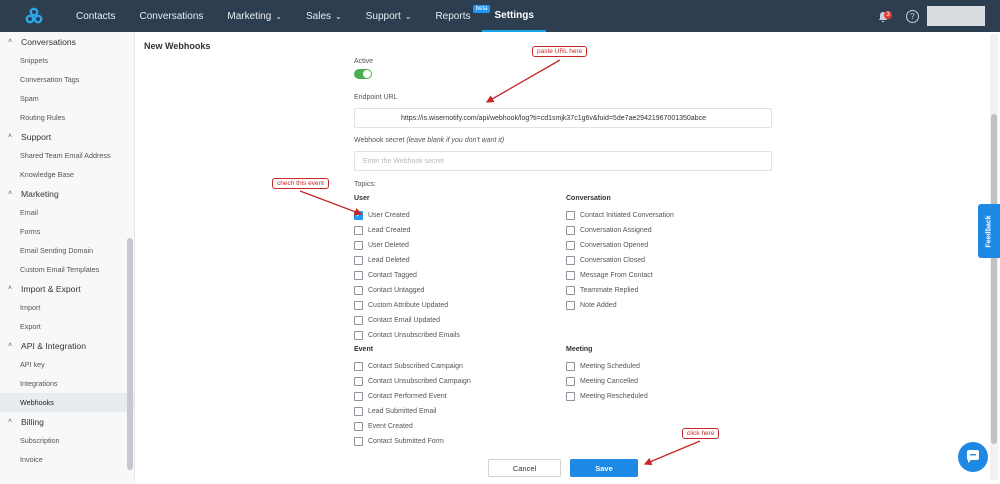 The height and width of the screenshot is (484, 1000). I want to click on checkbox-label: Contact Submitted Form, so click(406, 441).